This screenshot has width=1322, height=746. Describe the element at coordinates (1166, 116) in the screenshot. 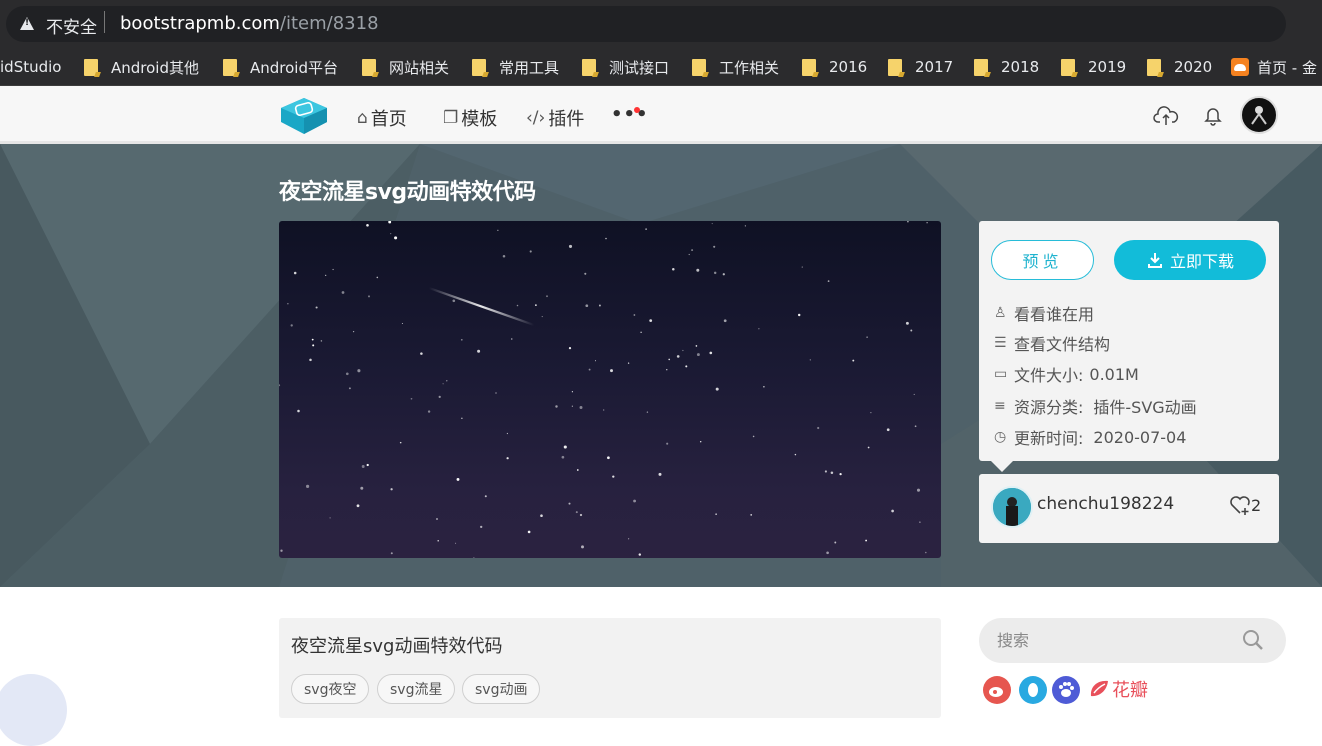

I see `cloud-upload-icon` at that location.